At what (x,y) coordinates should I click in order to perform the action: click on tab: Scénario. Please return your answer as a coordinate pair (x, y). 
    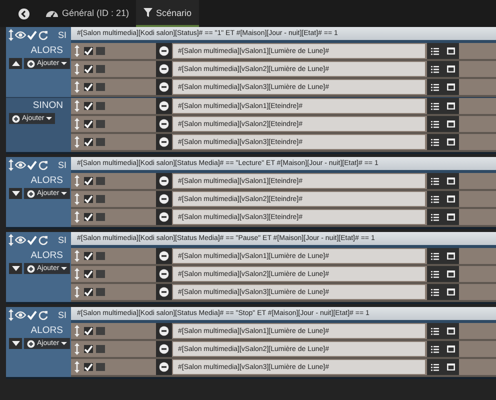
    Looking at the image, I should click on (167, 13).